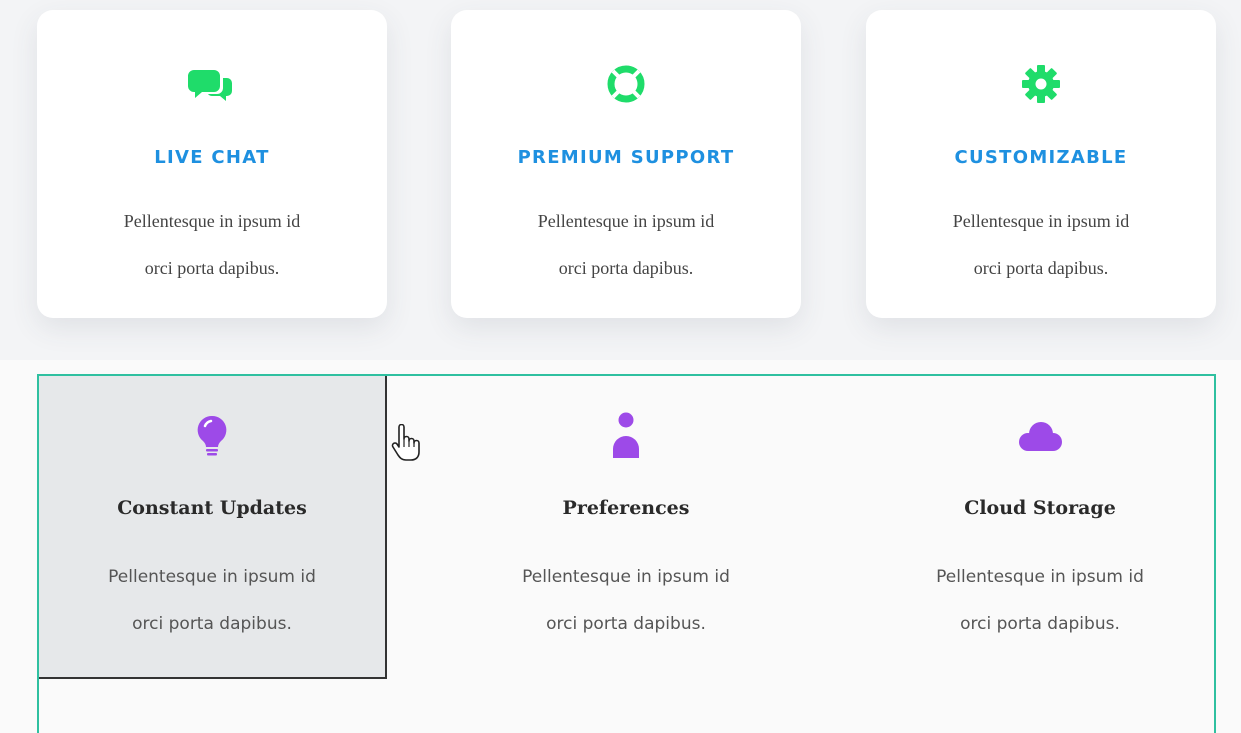 The width and height of the screenshot is (1241, 733). I want to click on feature-title: Cloud Storage, so click(1040, 508).